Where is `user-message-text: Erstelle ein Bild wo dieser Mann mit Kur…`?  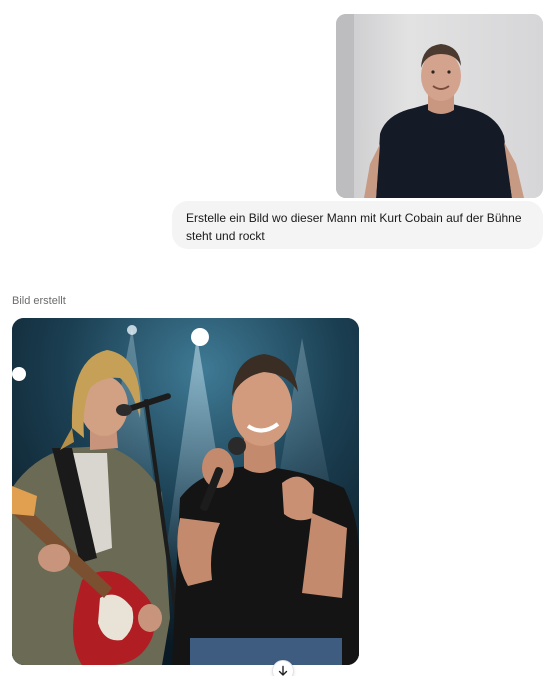
user-message-text: Erstelle ein Bild wo dieser Mann mit Kur… is located at coordinates (354, 227).